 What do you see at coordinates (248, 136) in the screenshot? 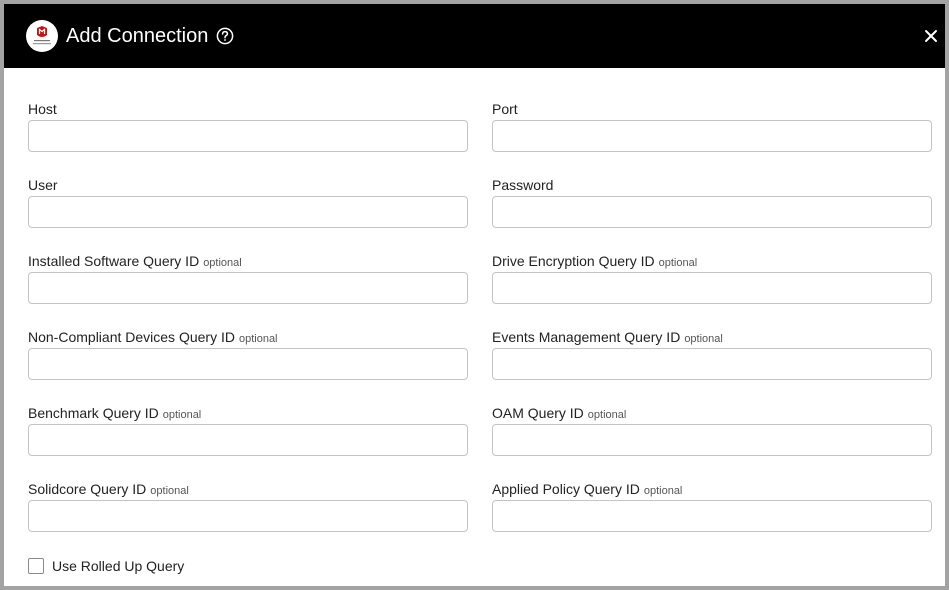
I see `host-input` at bounding box center [248, 136].